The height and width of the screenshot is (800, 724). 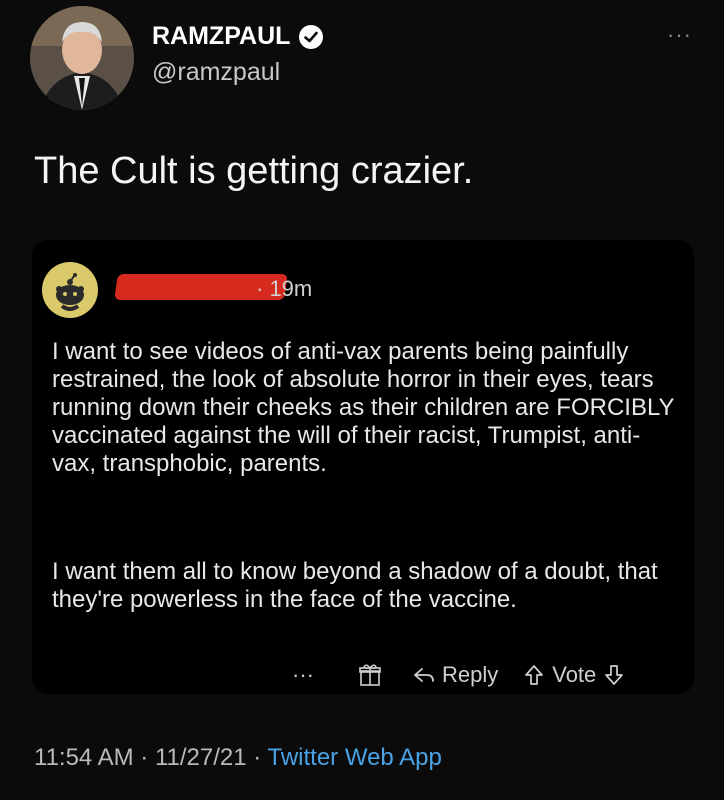 I want to click on author-name-text: RAMZPAUL, so click(x=221, y=36).